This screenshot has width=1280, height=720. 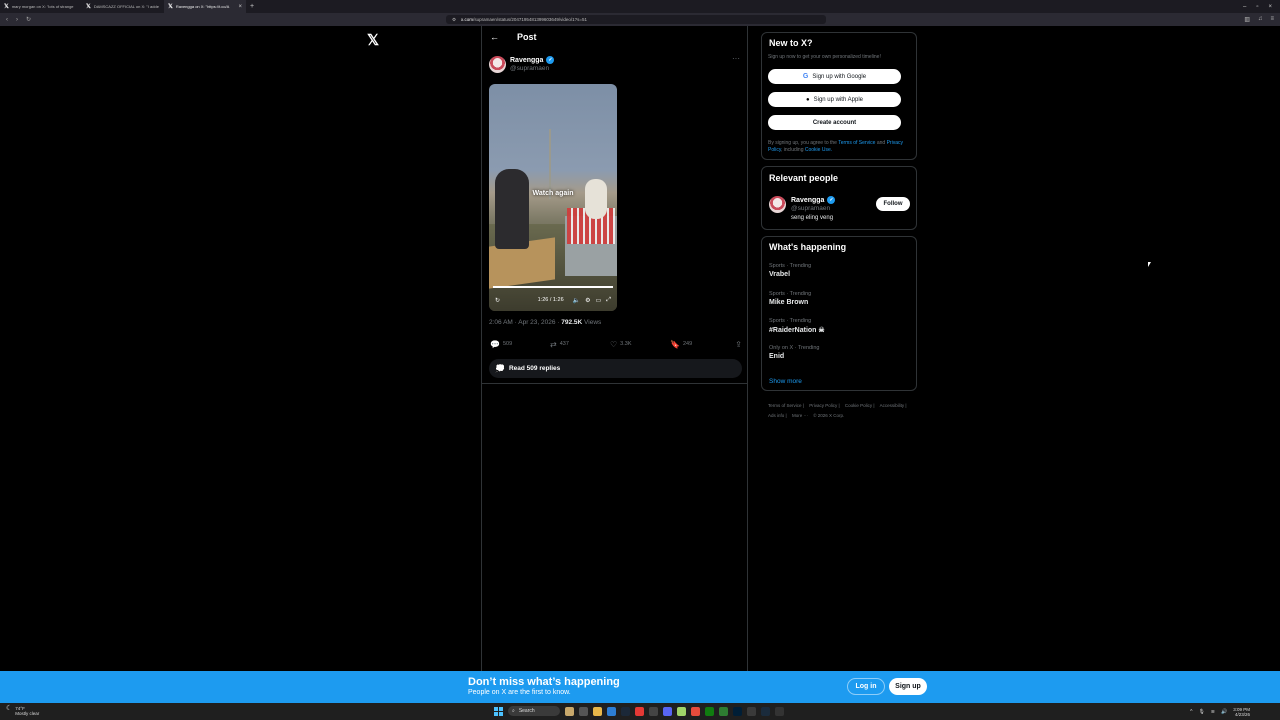 What do you see at coordinates (608, 300) in the screenshot?
I see `fullscreen-icon: ⤢` at bounding box center [608, 300].